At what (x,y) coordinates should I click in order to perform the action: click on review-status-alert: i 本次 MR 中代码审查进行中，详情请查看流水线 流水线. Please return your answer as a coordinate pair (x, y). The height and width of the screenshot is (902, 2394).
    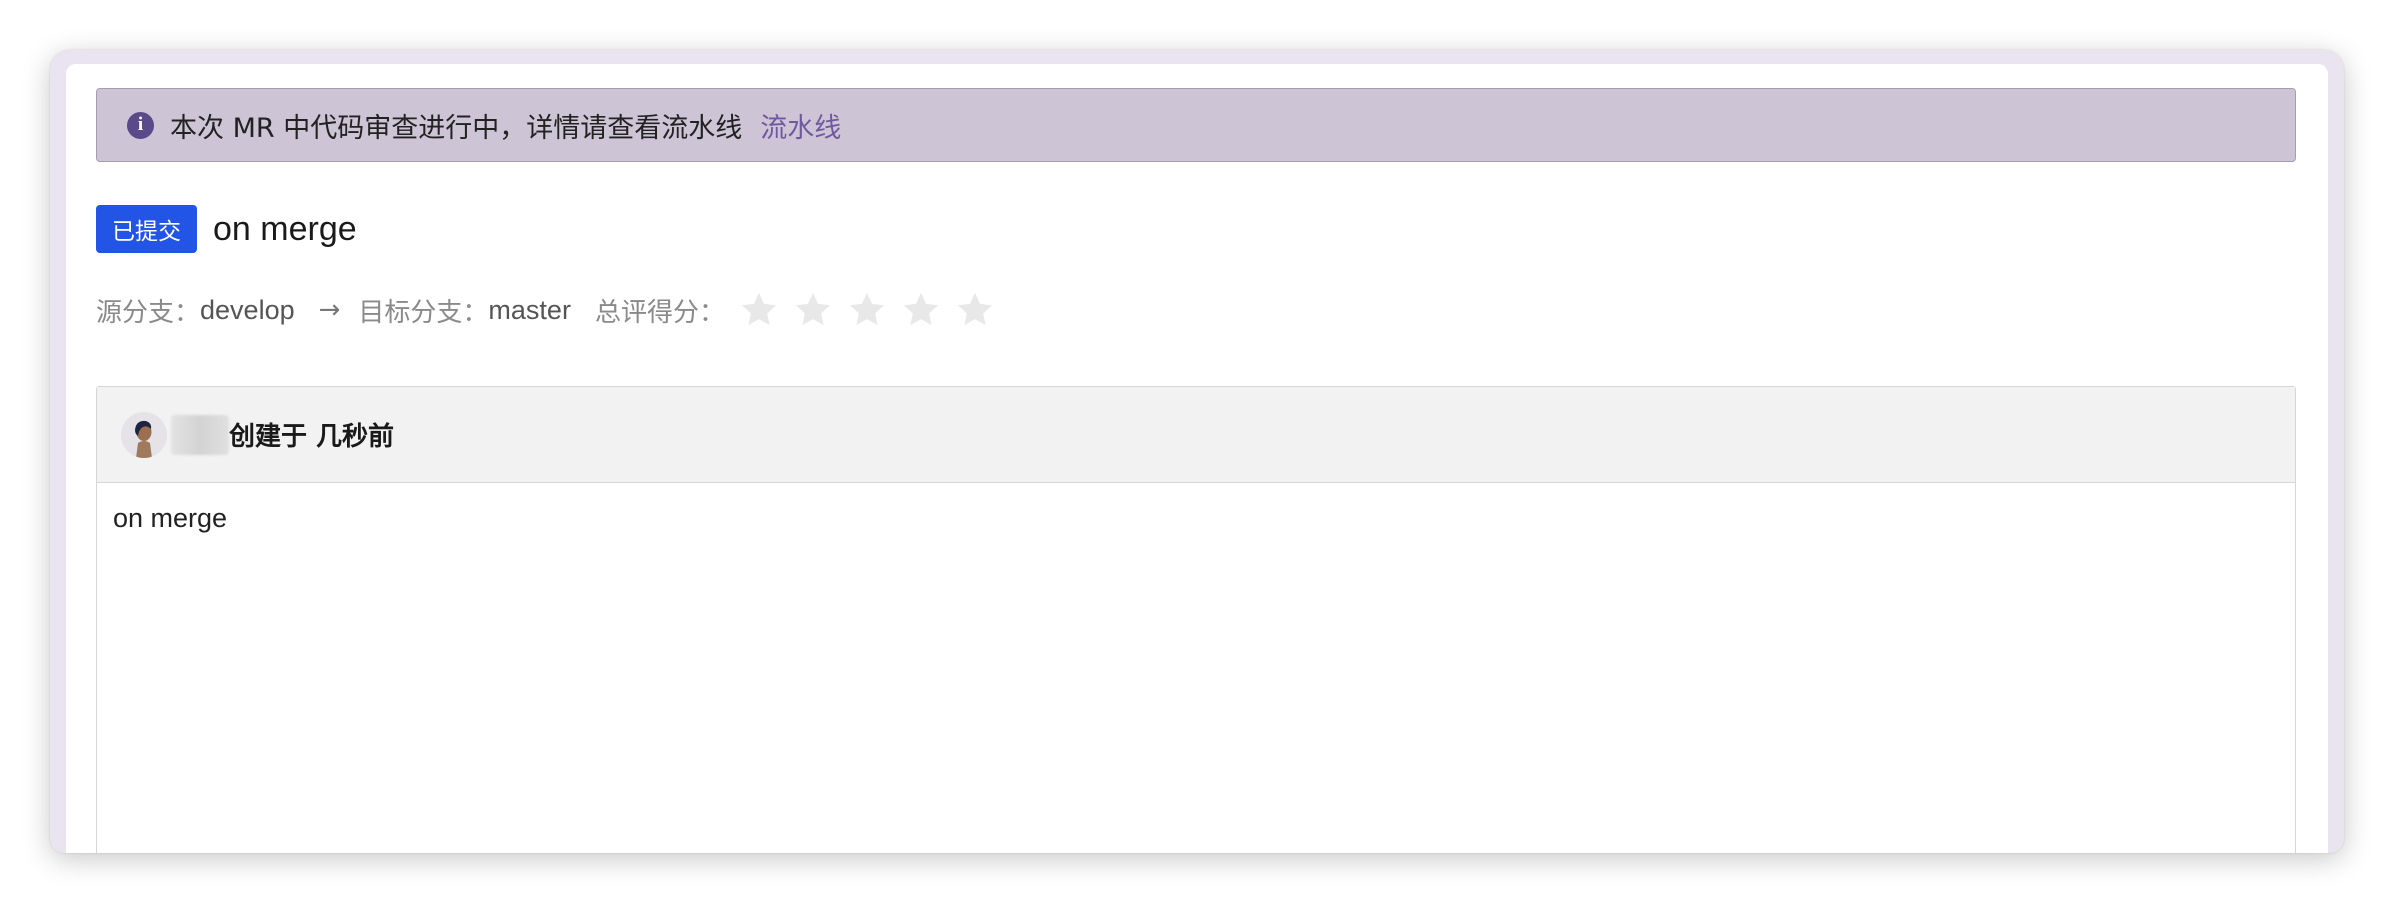
    Looking at the image, I should click on (1196, 125).